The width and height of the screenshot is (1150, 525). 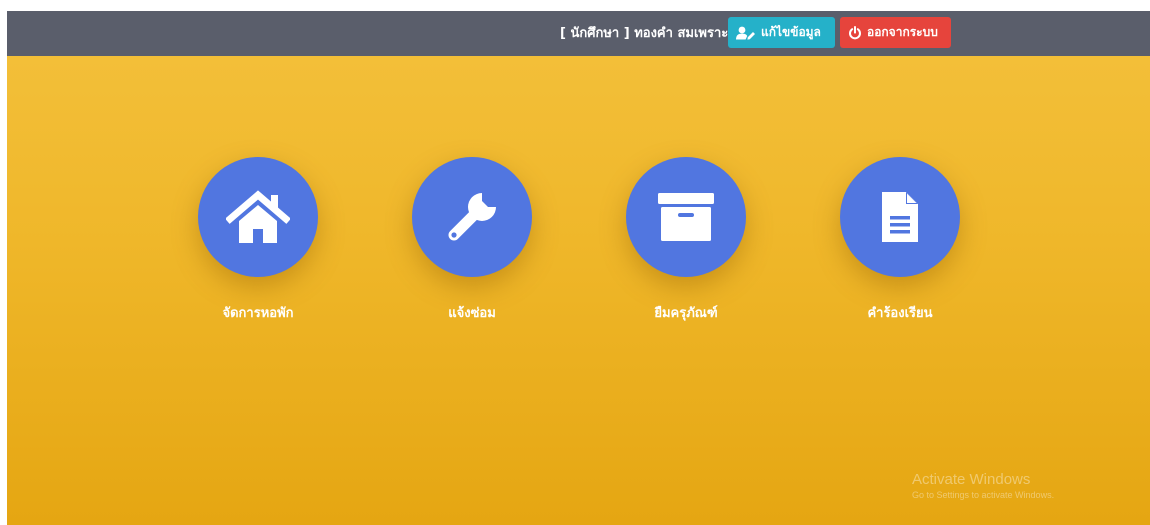 I want to click on menu-item-repair: แจ้งซ่อม, so click(x=472, y=240).